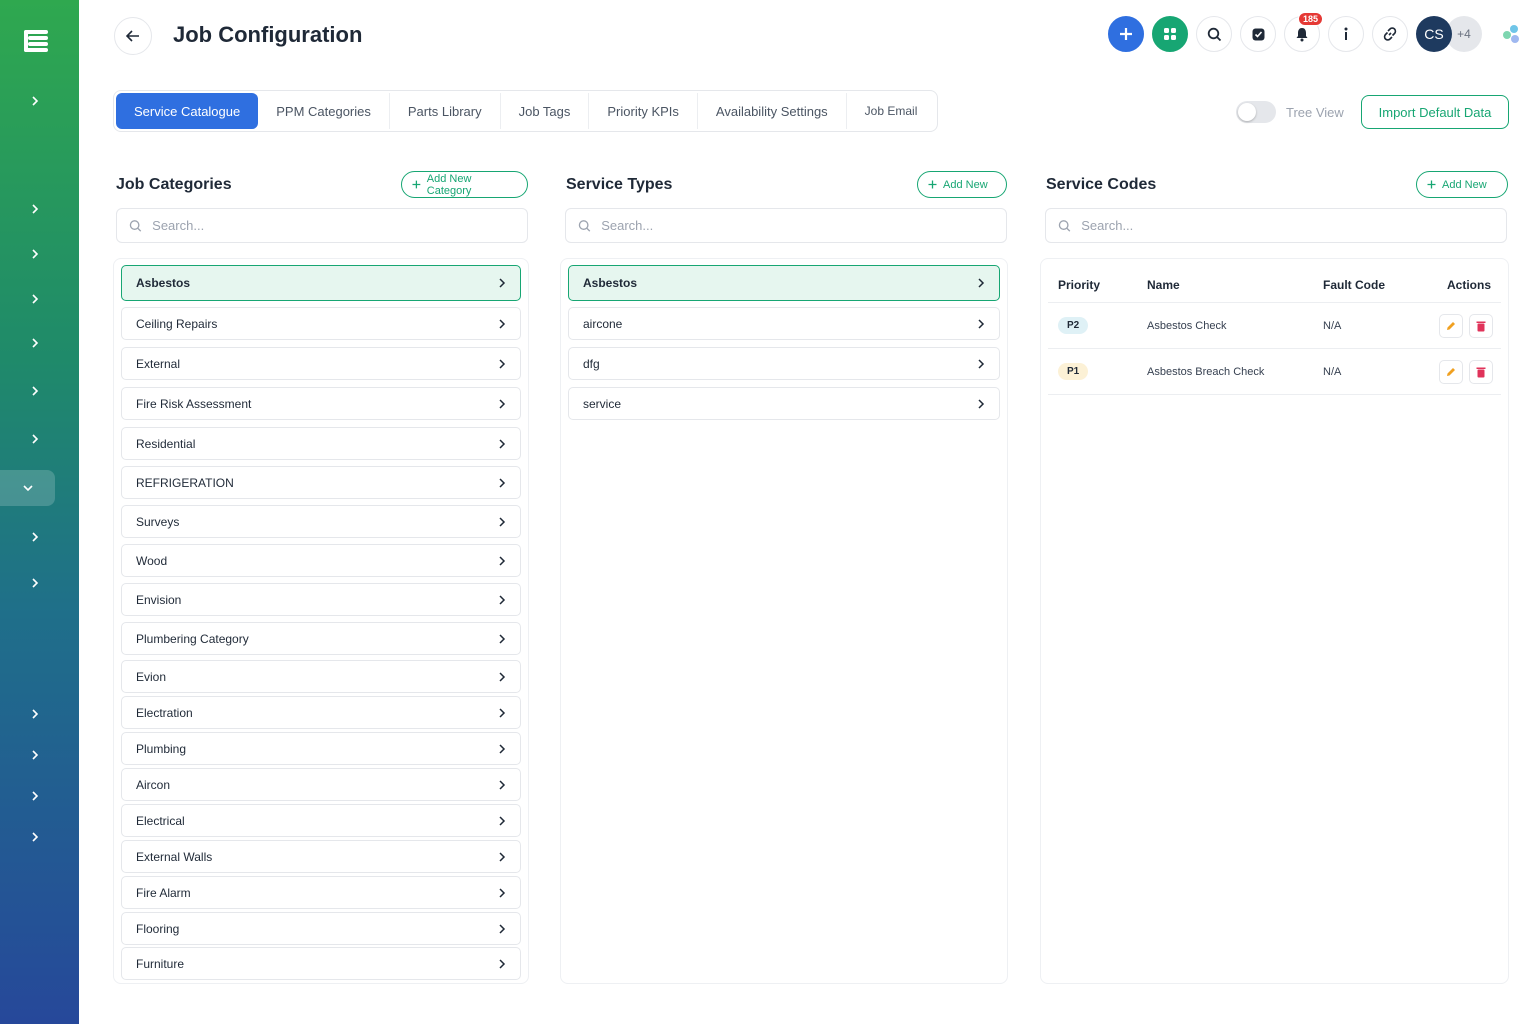  What do you see at coordinates (1468, 284) in the screenshot?
I see `column-header-actions: Actions` at bounding box center [1468, 284].